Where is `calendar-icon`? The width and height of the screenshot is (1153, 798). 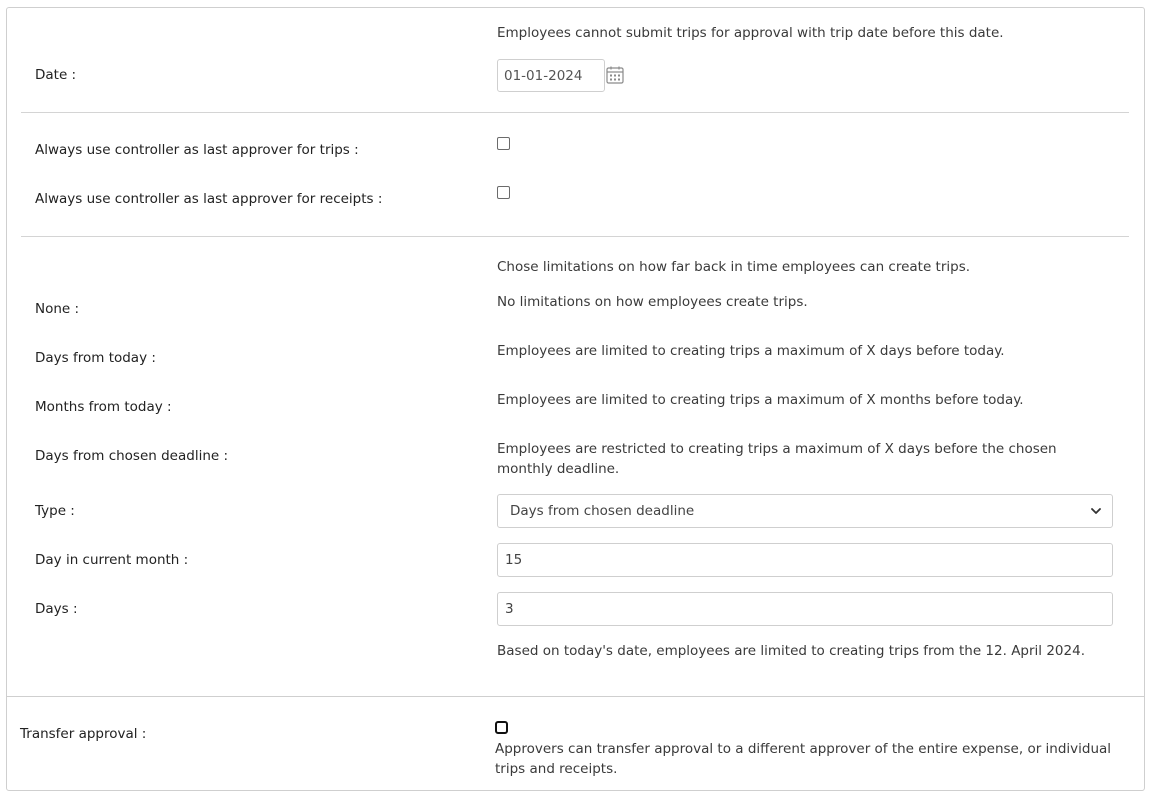 calendar-icon is located at coordinates (615, 75).